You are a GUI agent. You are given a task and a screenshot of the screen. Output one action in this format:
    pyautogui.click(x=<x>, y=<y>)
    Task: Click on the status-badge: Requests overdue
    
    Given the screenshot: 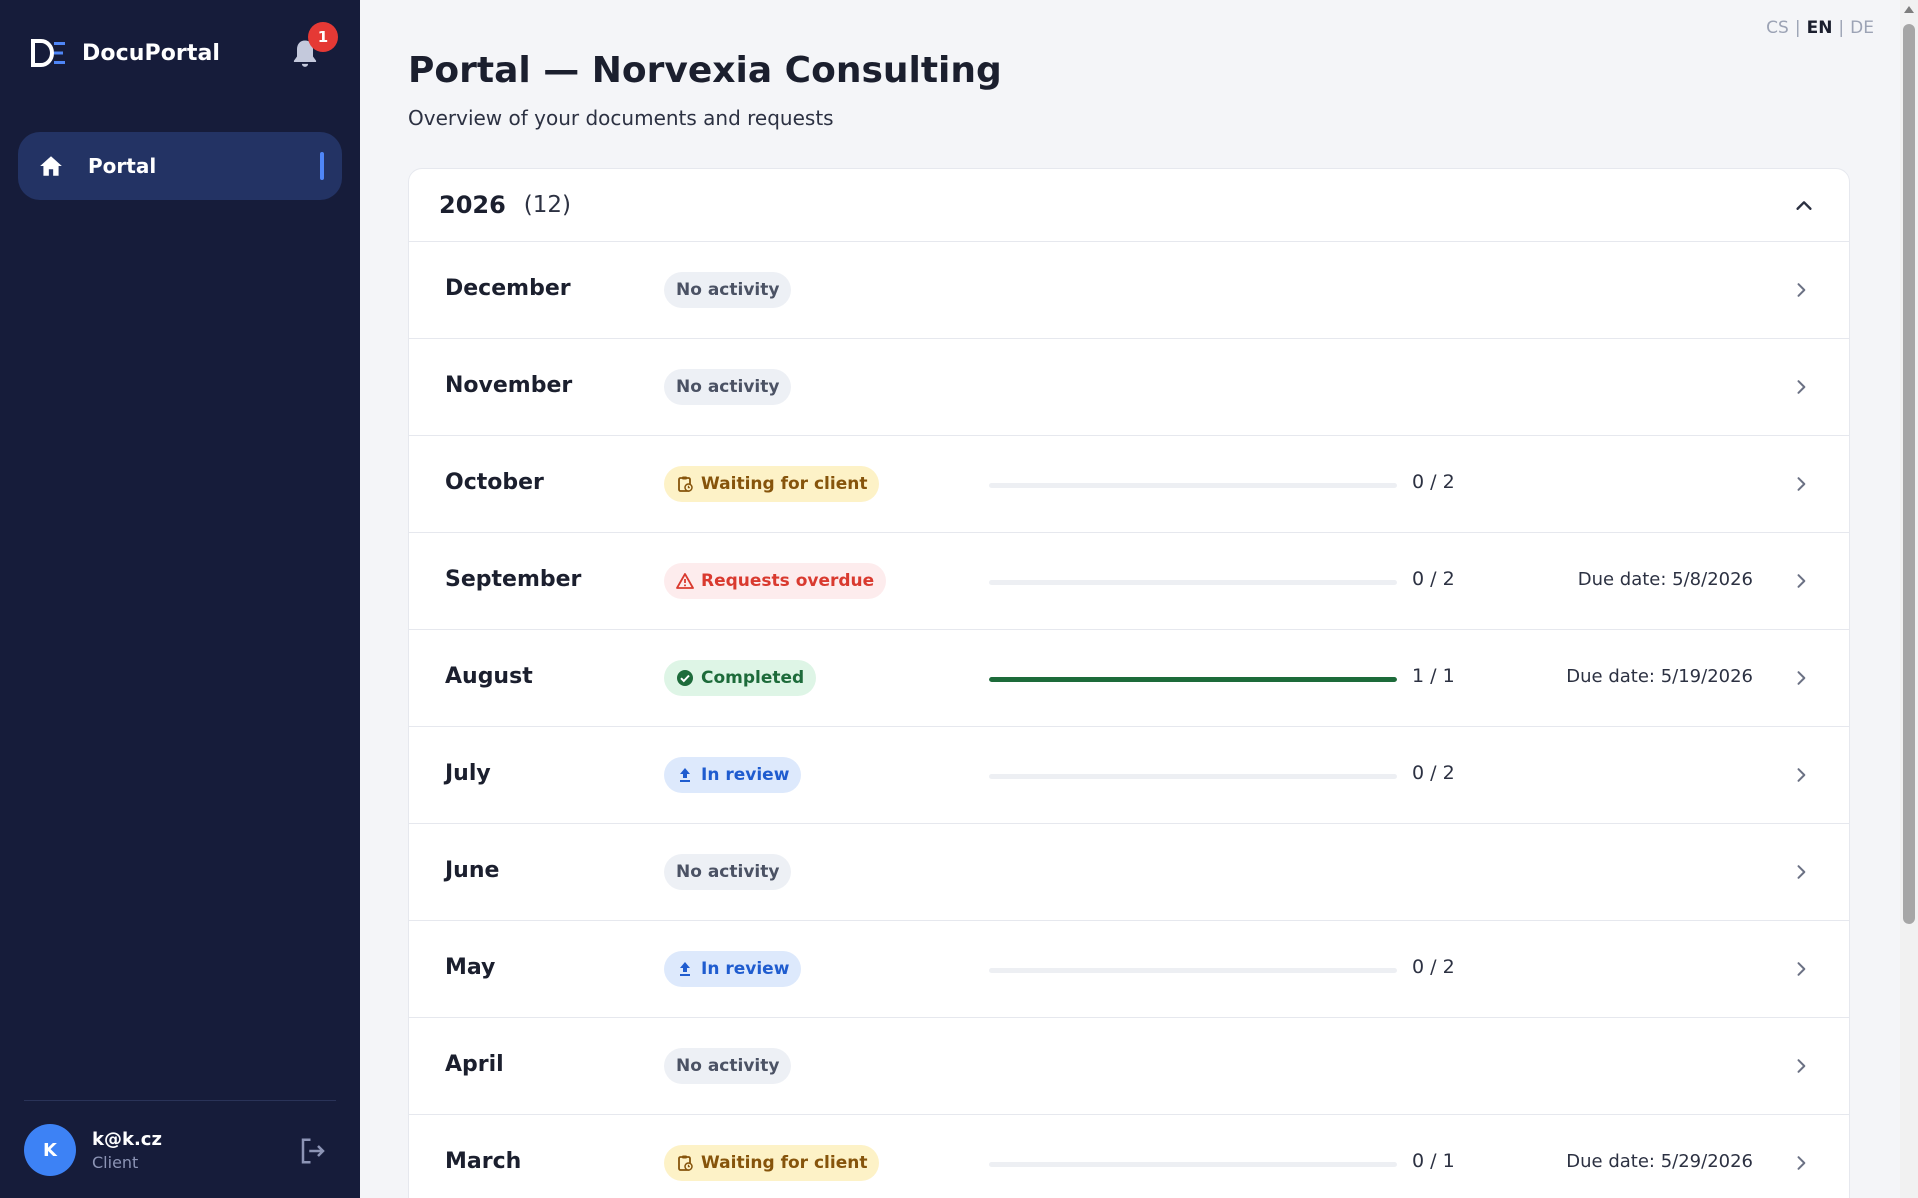 What is the action you would take?
    pyautogui.click(x=775, y=581)
    